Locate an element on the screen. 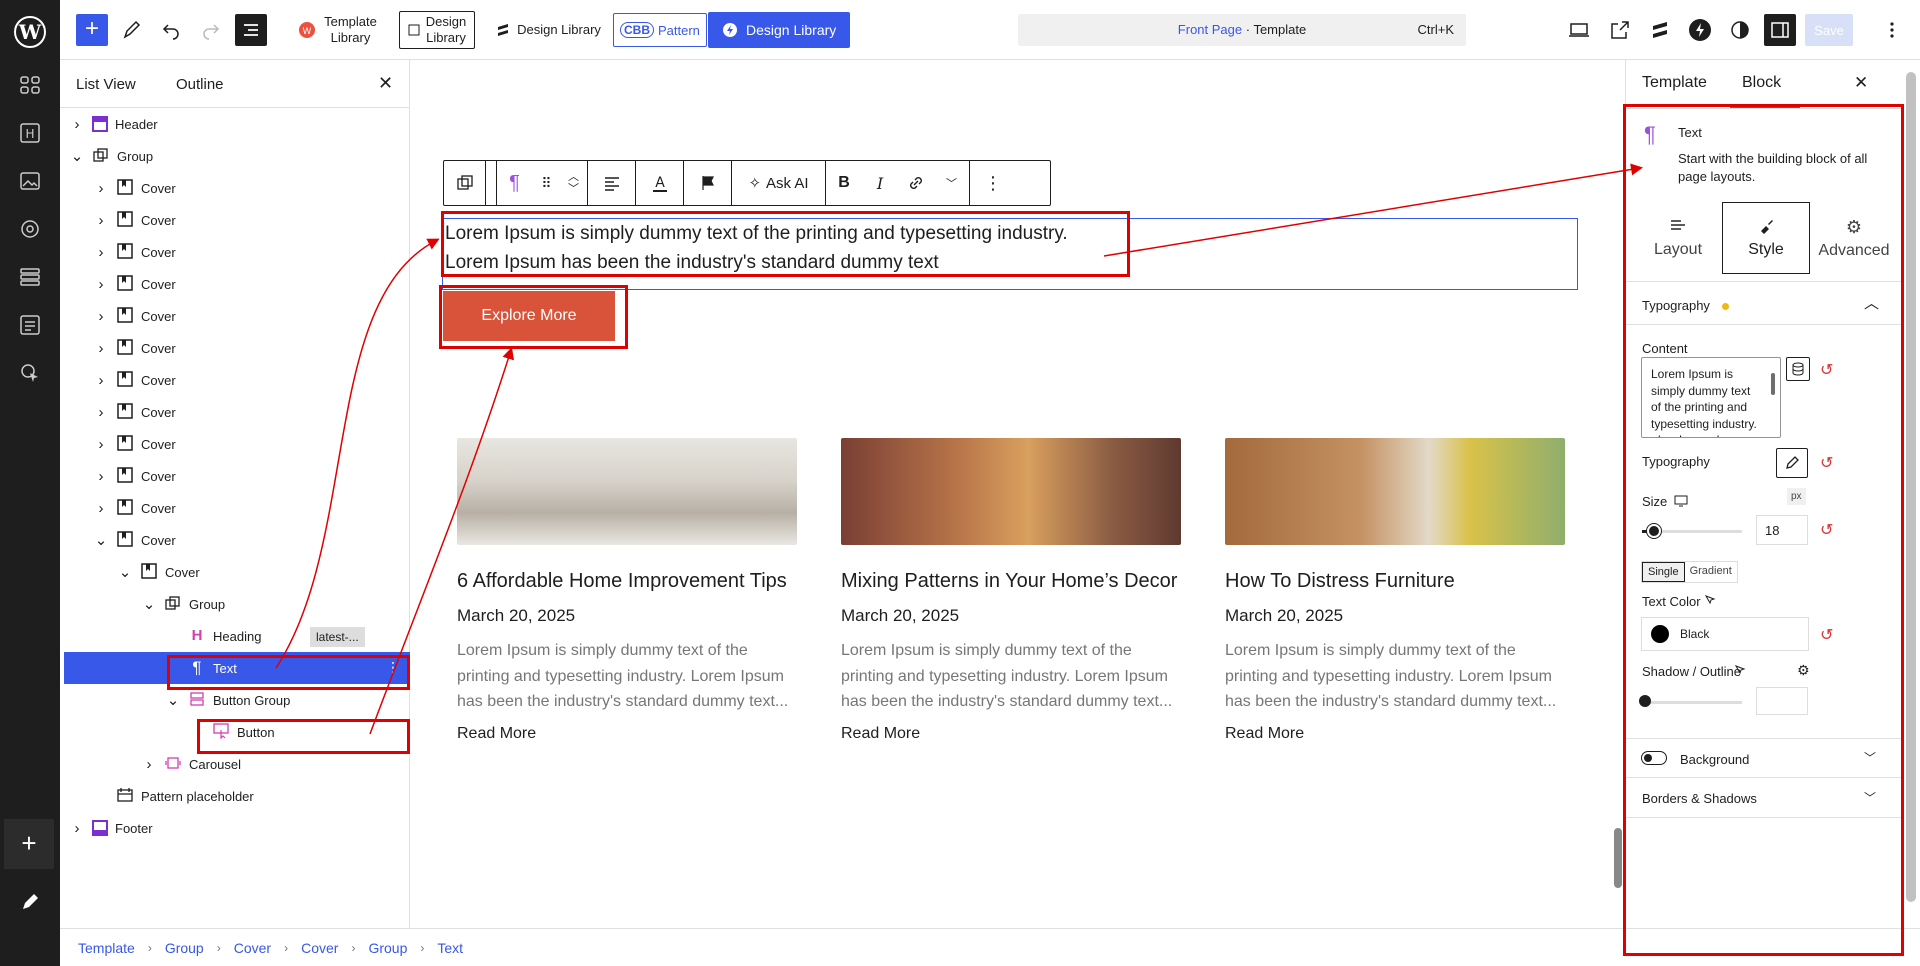  post-image-sofa is located at coordinates (1395, 491).